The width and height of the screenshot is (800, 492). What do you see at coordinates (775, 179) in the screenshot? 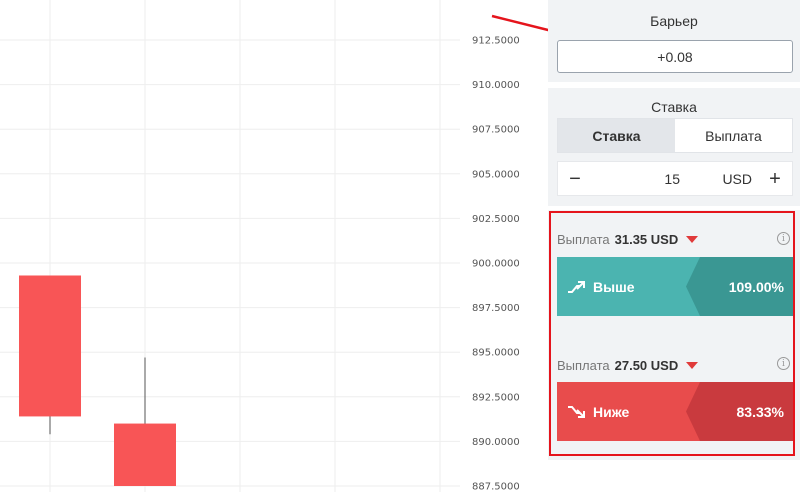
I see `increase-stake-button: +` at bounding box center [775, 179].